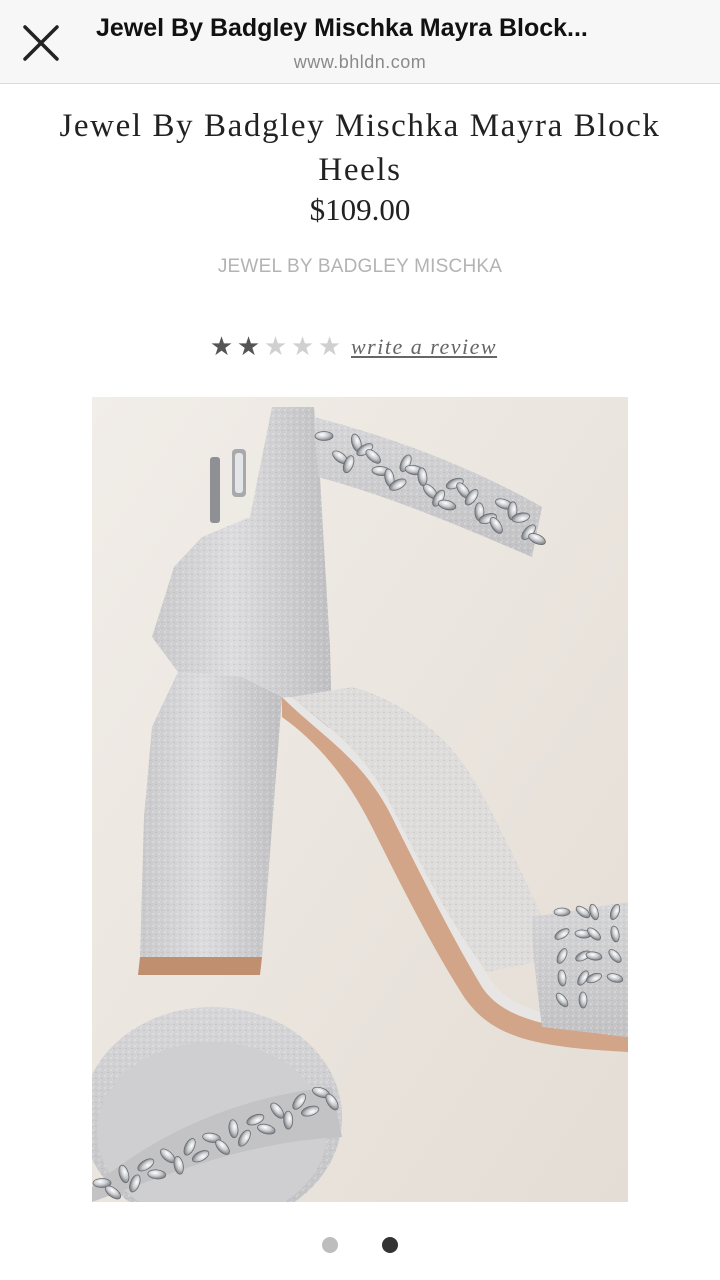 This screenshot has height=1280, width=720. Describe the element at coordinates (360, 62) in the screenshot. I see `browser-url: www.bhldn.com` at that location.